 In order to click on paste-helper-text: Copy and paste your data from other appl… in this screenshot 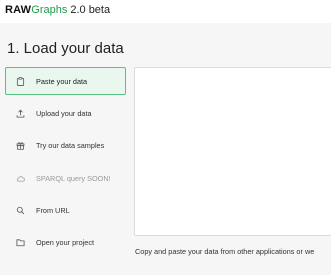, I will do `click(225, 251)`.